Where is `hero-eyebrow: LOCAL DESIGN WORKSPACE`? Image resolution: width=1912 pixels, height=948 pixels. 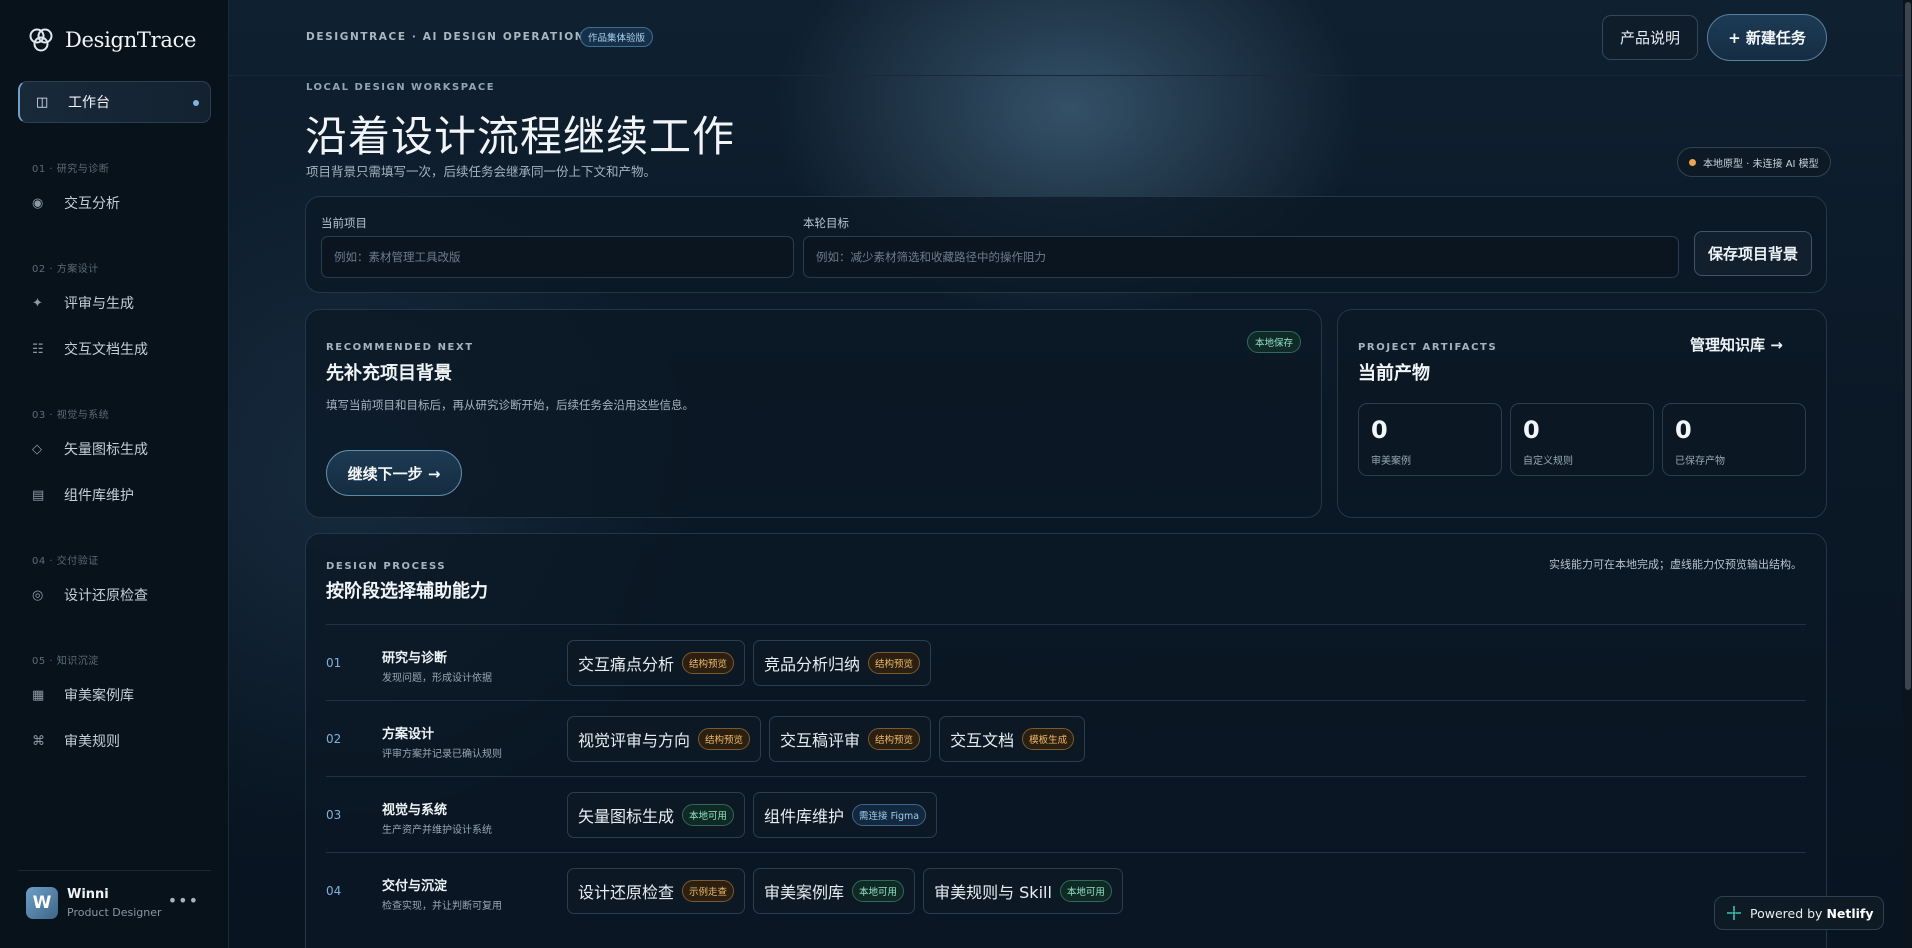
hero-eyebrow: LOCAL DESIGN WORKSPACE is located at coordinates (401, 87).